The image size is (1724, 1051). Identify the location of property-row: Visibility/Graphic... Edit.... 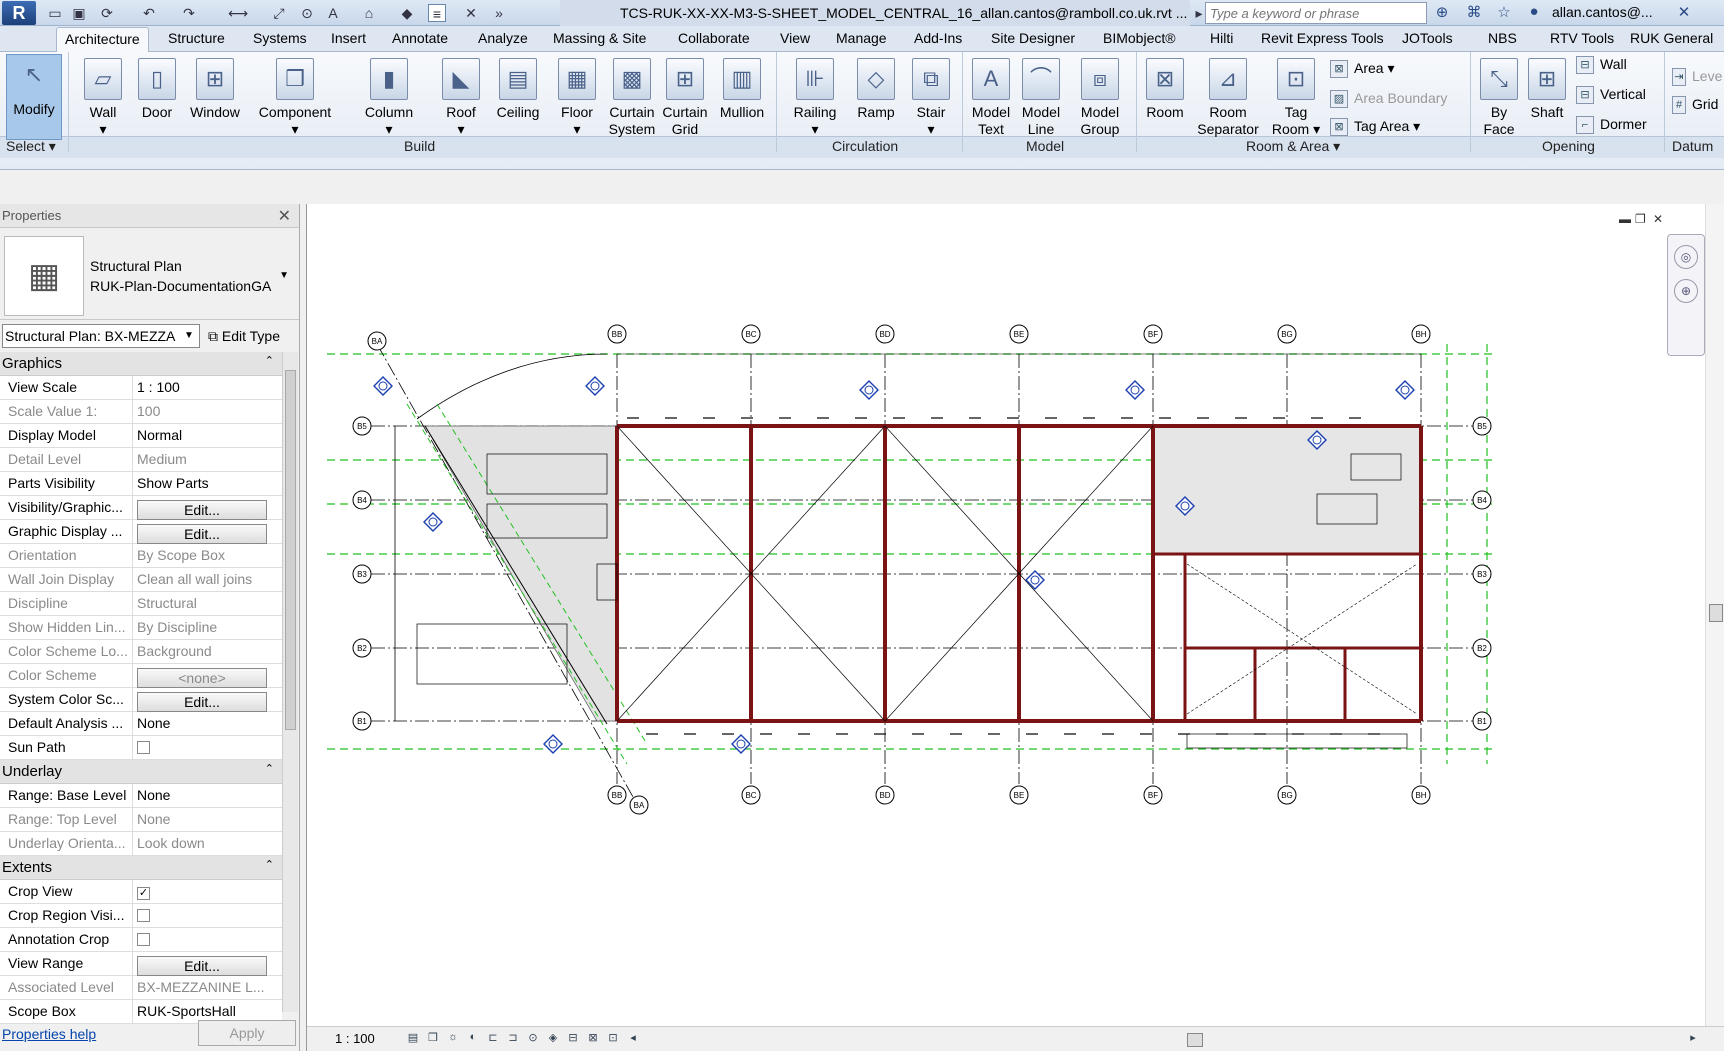
(141, 508).